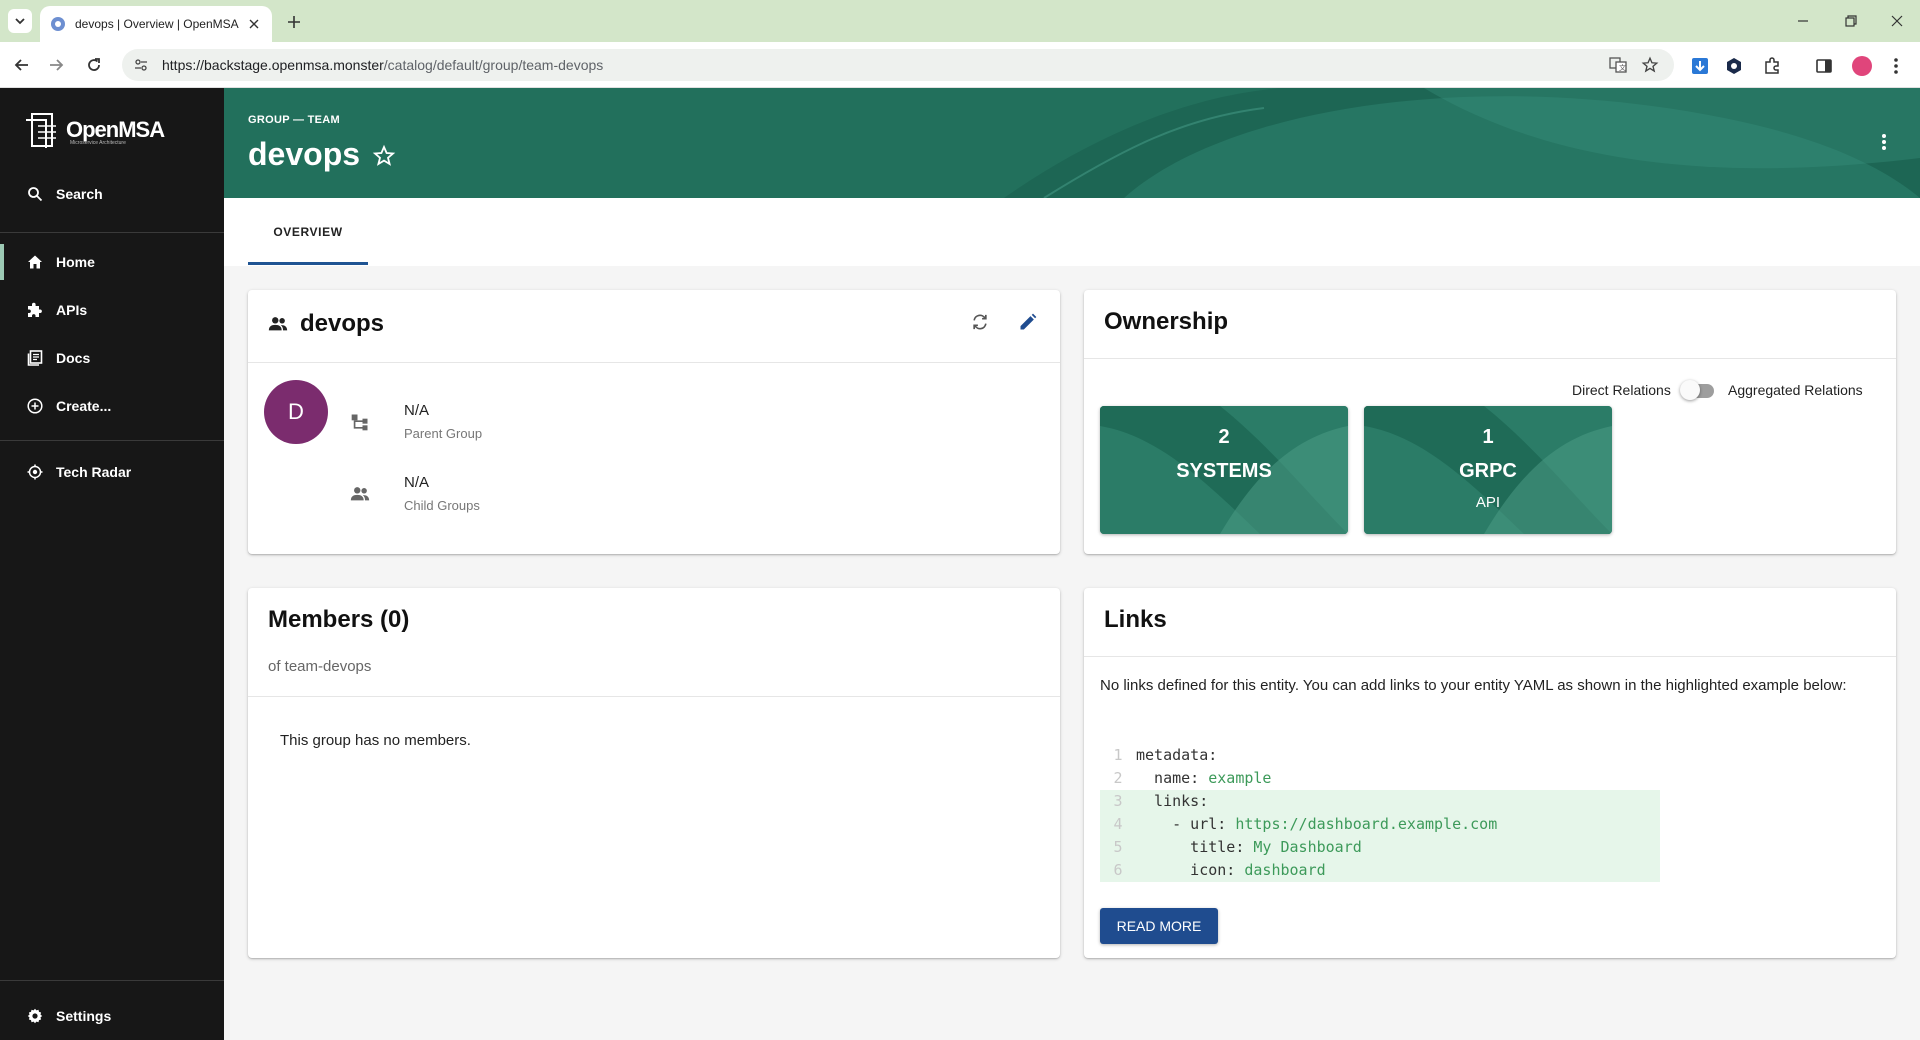 This screenshot has width=1920, height=1040. Describe the element at coordinates (79, 194) in the screenshot. I see `sidebar-item-label: Search` at that location.